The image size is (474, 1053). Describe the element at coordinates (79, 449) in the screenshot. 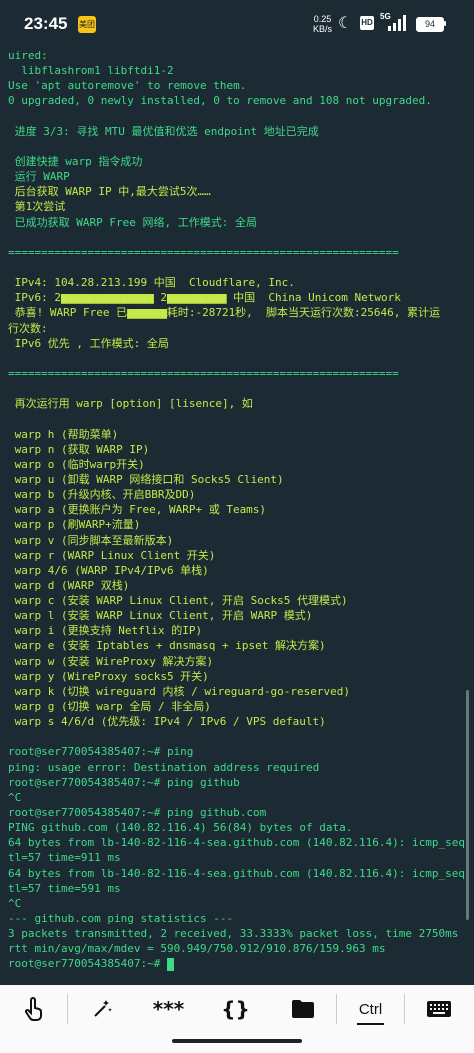

I see `terminal-line: warp n (获取 WARP IP)` at that location.